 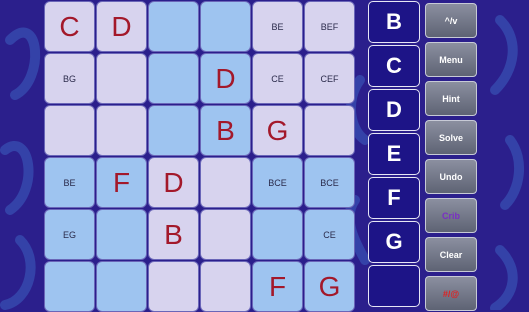 I want to click on grid-cell-r1-c5: BE, so click(x=277, y=26).